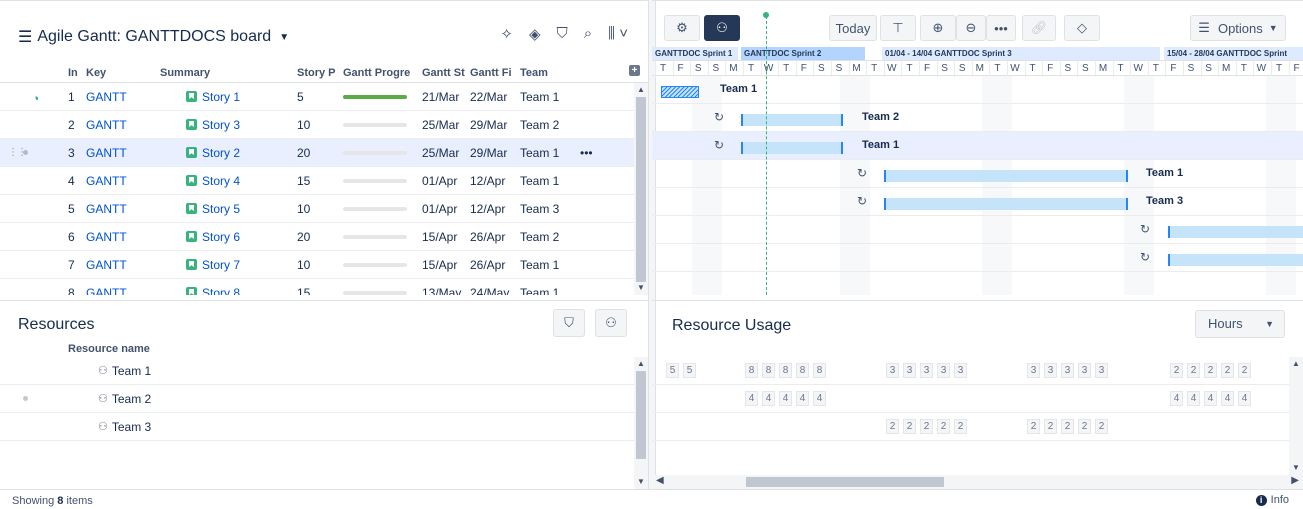  What do you see at coordinates (596, 153) in the screenshot?
I see `row-more-icon: •••` at bounding box center [596, 153].